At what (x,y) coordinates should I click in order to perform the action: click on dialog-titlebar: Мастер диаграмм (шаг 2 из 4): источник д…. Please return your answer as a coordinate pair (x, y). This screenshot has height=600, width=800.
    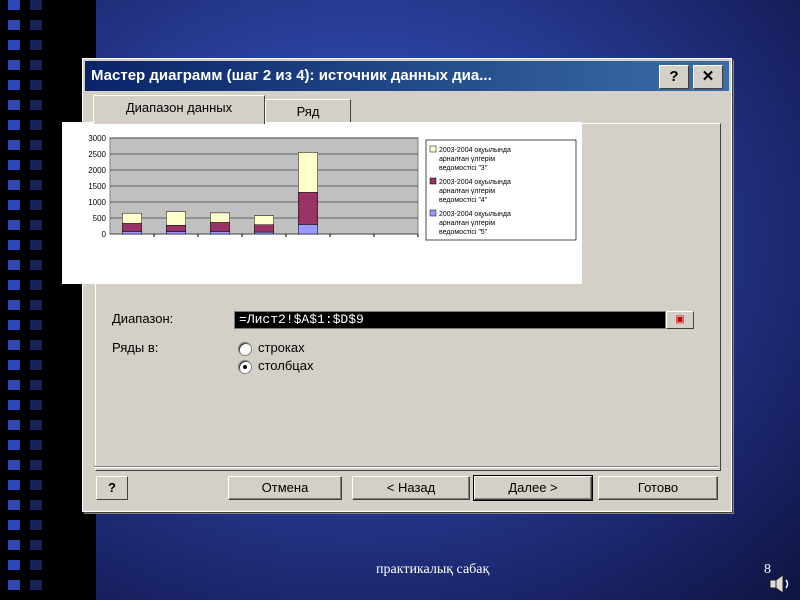
    Looking at the image, I should click on (407, 76).